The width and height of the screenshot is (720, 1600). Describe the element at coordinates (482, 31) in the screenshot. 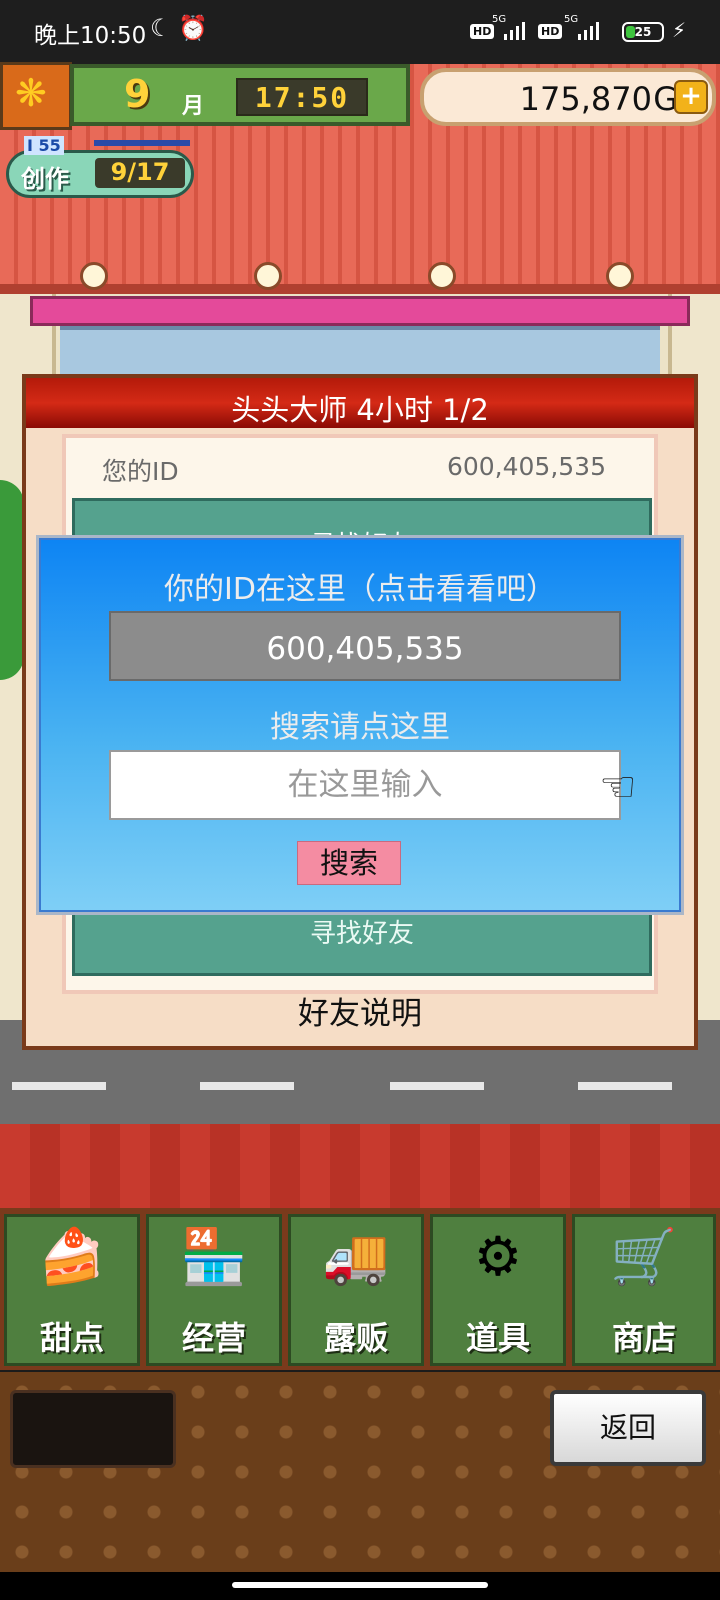

I see `hd-badge: HD` at that location.